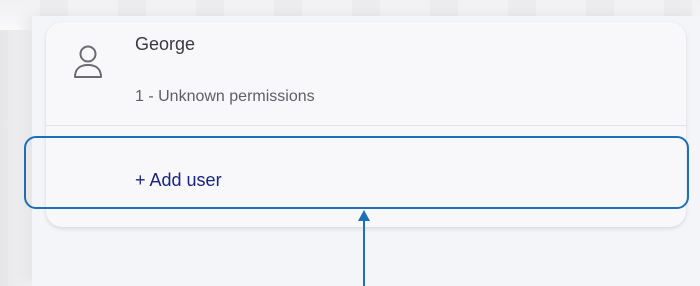 Image resolution: width=700 pixels, height=286 pixels. What do you see at coordinates (225, 96) in the screenshot?
I see `user-permissions: 1 - Unknown permissions` at bounding box center [225, 96].